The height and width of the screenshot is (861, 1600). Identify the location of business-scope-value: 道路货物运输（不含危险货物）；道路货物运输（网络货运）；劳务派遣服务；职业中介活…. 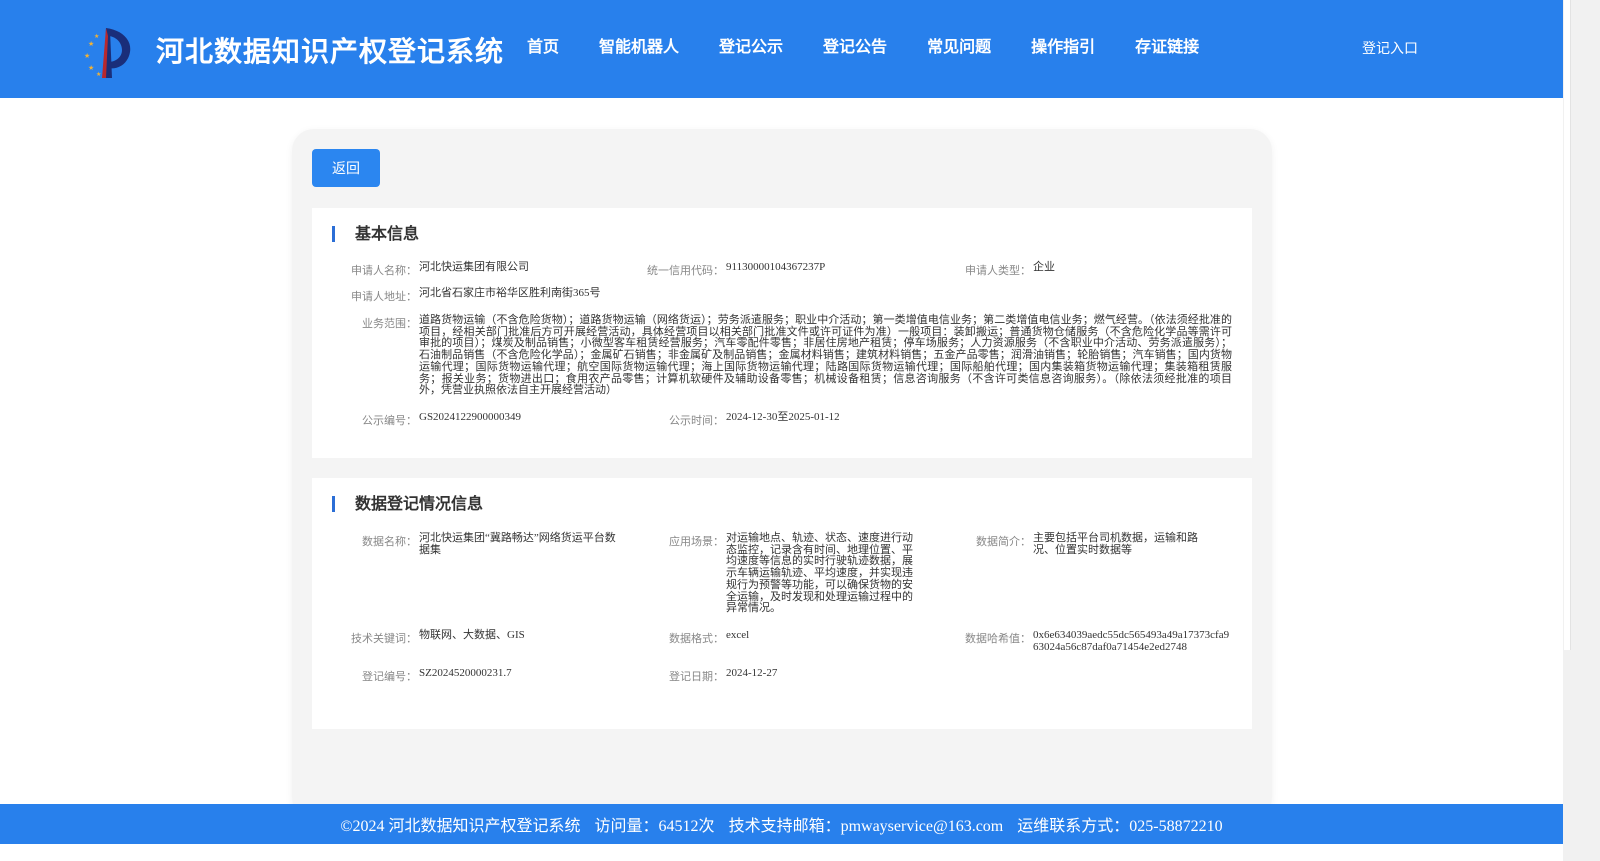
(825, 355).